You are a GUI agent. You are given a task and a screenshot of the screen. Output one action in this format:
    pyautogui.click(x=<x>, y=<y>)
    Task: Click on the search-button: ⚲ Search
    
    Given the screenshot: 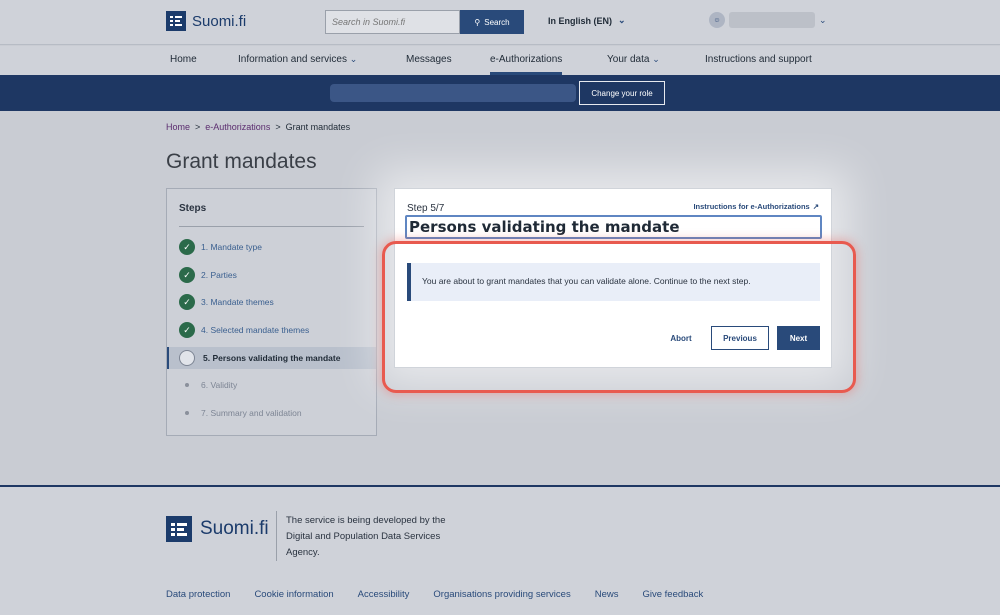 What is the action you would take?
    pyautogui.click(x=492, y=22)
    